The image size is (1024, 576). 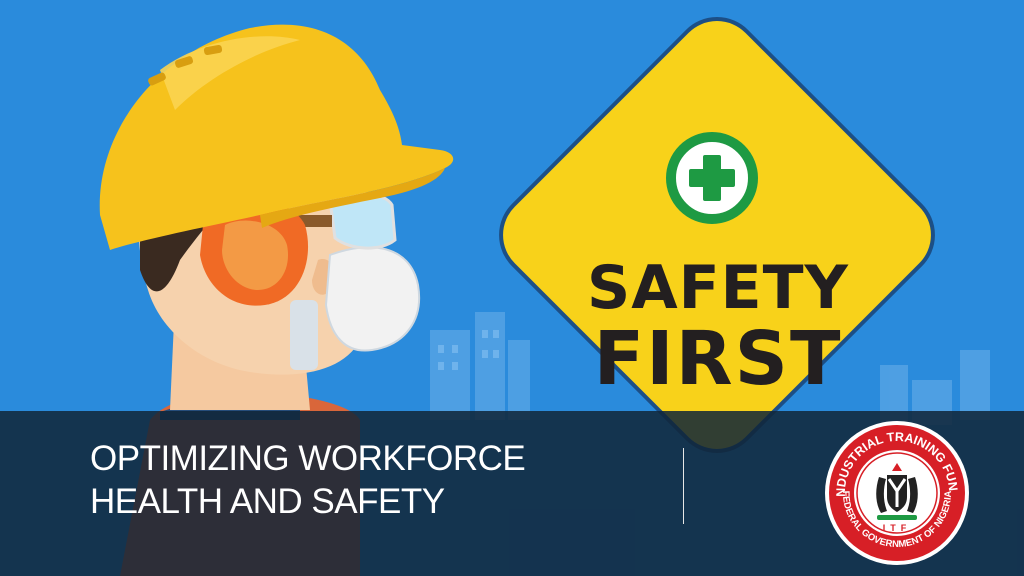 What do you see at coordinates (897, 528) in the screenshot?
I see `logo-monogram: ITF` at bounding box center [897, 528].